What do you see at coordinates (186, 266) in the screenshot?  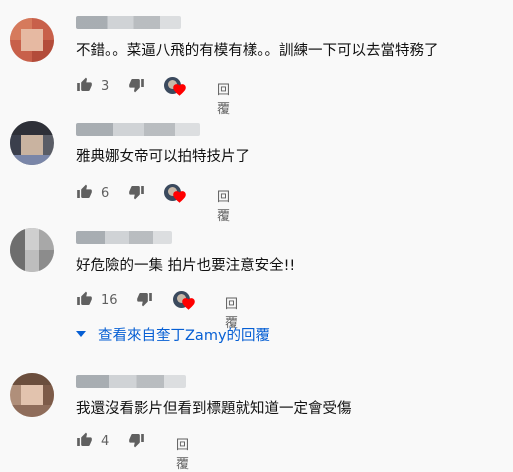 I see `comment-text: 好危險的一集 拍片也要注意安全!!` at bounding box center [186, 266].